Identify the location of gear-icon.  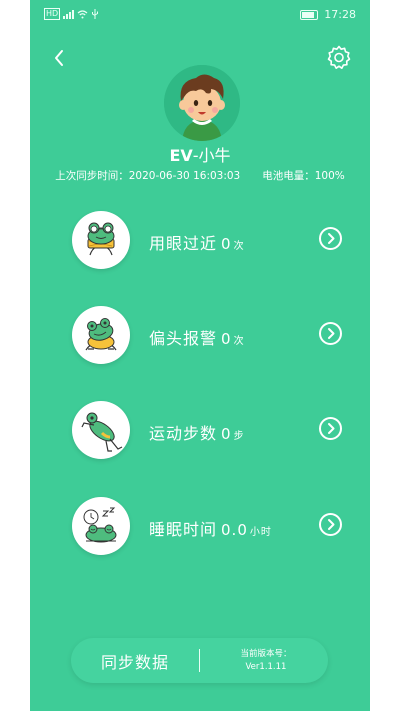
(339, 57).